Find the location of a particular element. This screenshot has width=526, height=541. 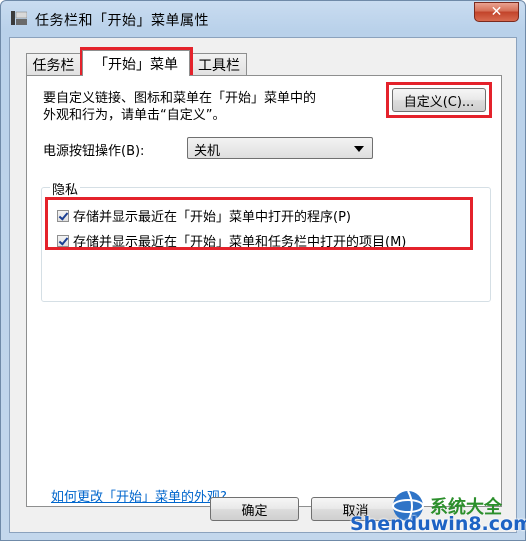

power-button-label: 电源按钮操作(B): is located at coordinates (94, 151).